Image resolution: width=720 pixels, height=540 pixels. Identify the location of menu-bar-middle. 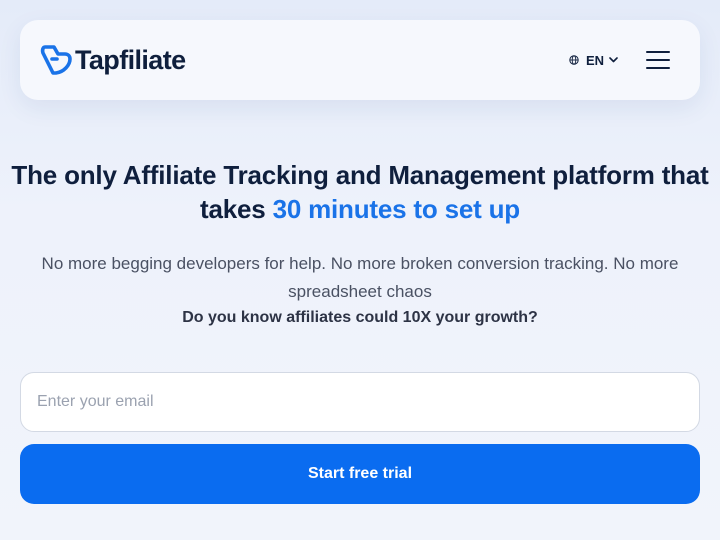
(658, 60).